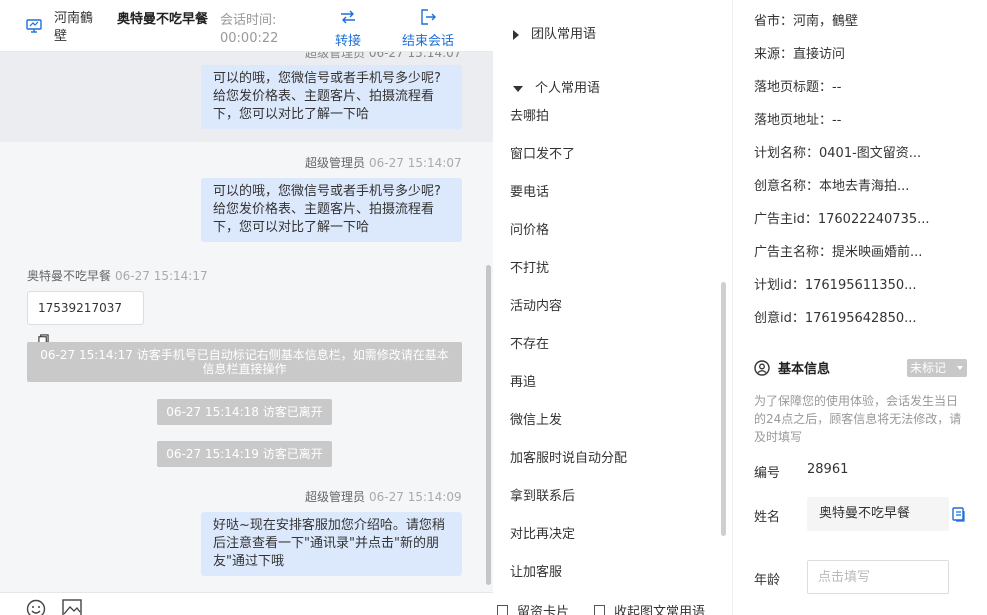 The height and width of the screenshot is (615, 987). Describe the element at coordinates (529, 266) in the screenshot. I see `phrase-item: 不打扰` at that location.